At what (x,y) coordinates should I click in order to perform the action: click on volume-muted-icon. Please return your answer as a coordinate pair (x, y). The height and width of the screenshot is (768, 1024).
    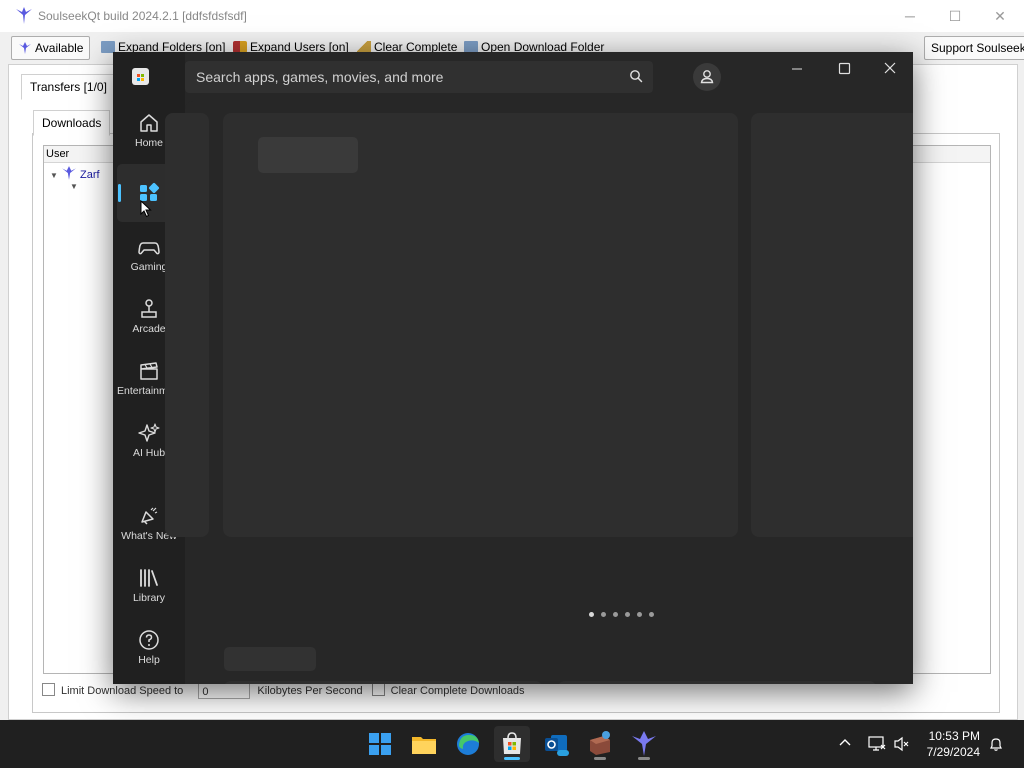
    Looking at the image, I should click on (902, 744).